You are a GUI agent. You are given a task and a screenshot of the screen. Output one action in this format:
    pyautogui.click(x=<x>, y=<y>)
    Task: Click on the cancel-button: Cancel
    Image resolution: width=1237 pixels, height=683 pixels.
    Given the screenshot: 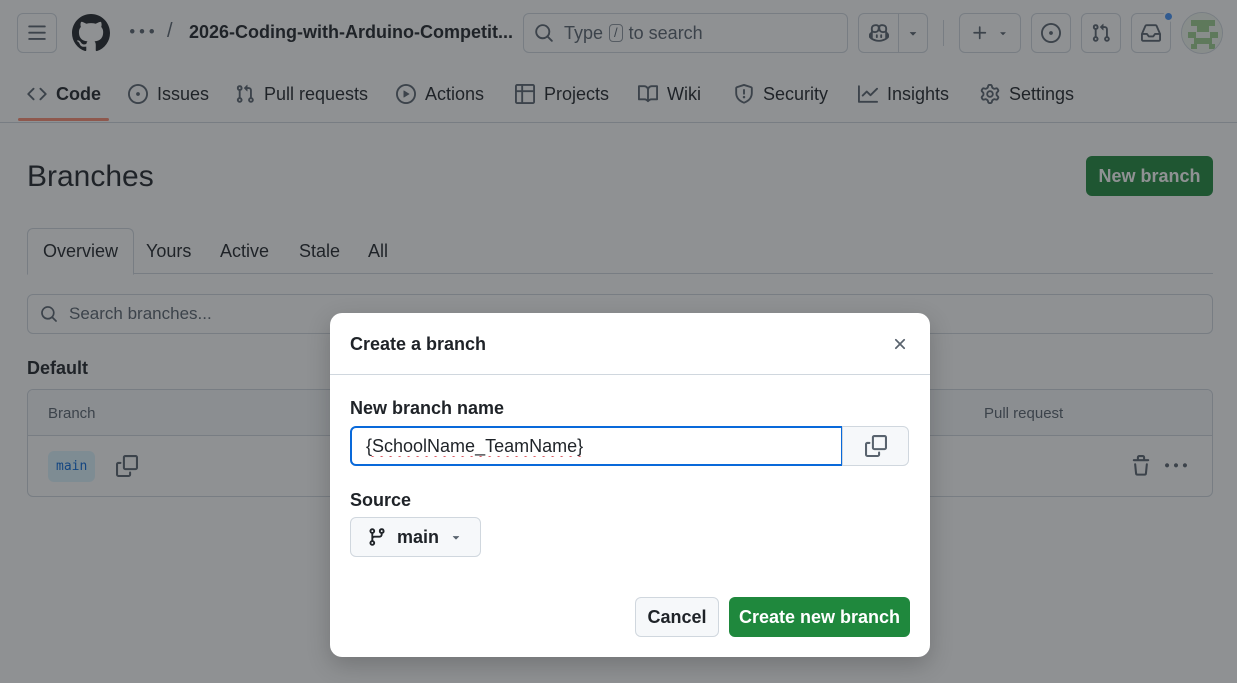 What is the action you would take?
    pyautogui.click(x=677, y=617)
    